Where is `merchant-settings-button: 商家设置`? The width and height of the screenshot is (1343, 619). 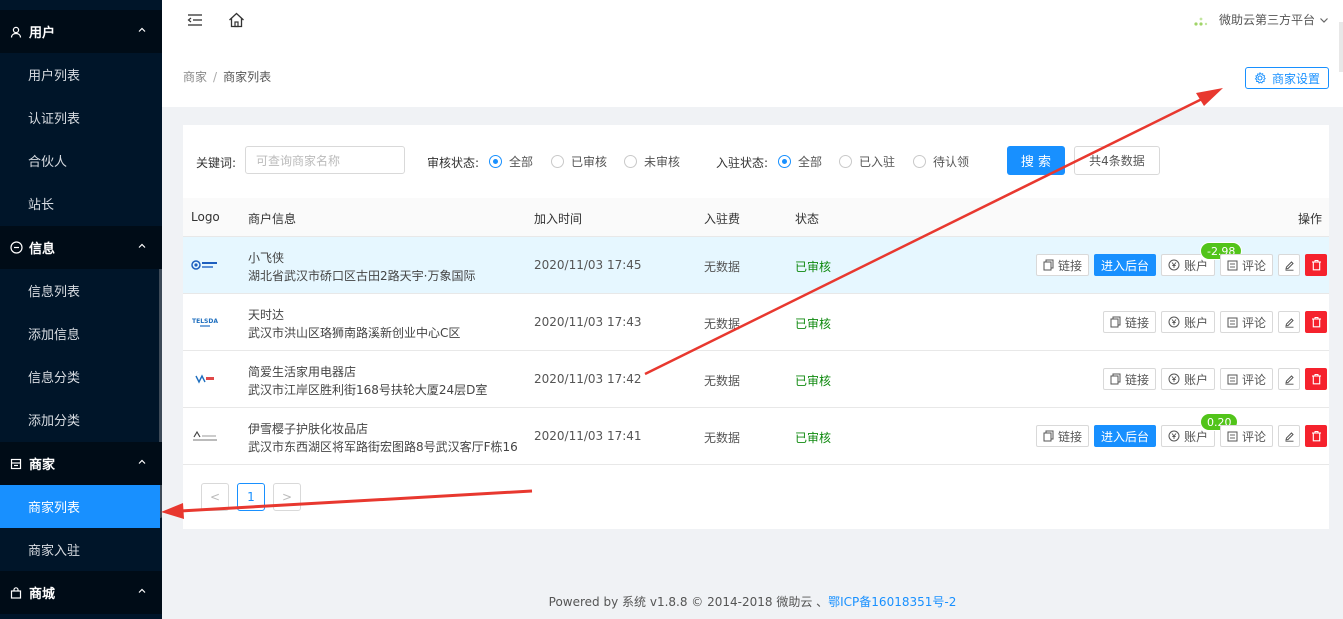 merchant-settings-button: 商家设置 is located at coordinates (1286, 78).